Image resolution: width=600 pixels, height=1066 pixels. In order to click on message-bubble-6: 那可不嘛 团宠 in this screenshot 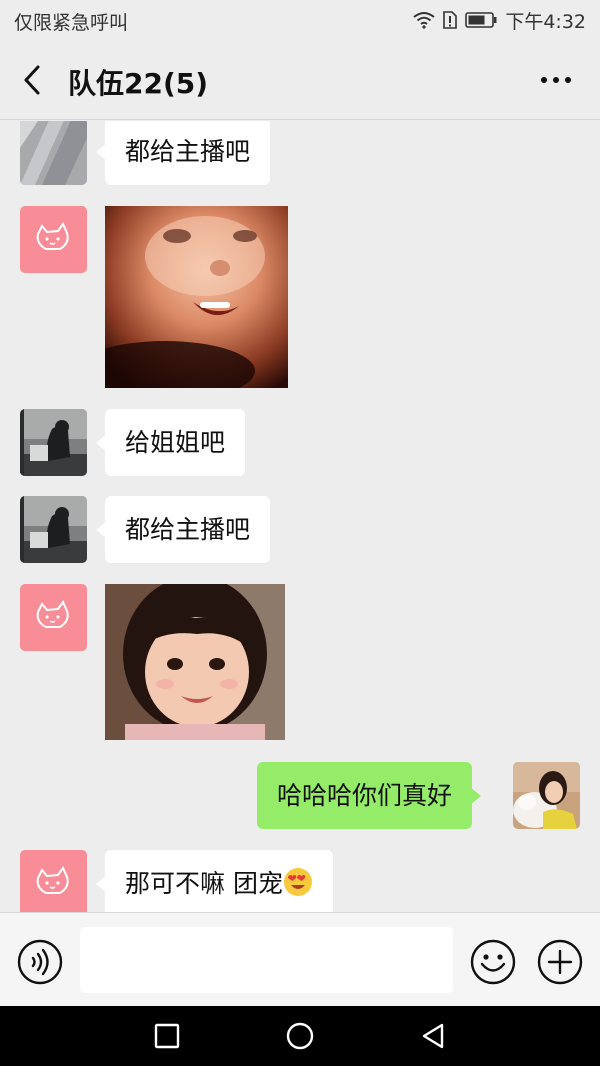, I will do `click(214, 881)`.